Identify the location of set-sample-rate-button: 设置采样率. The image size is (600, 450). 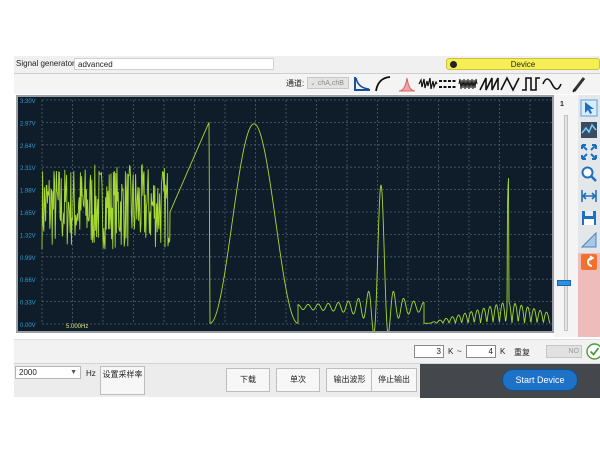
(122, 380).